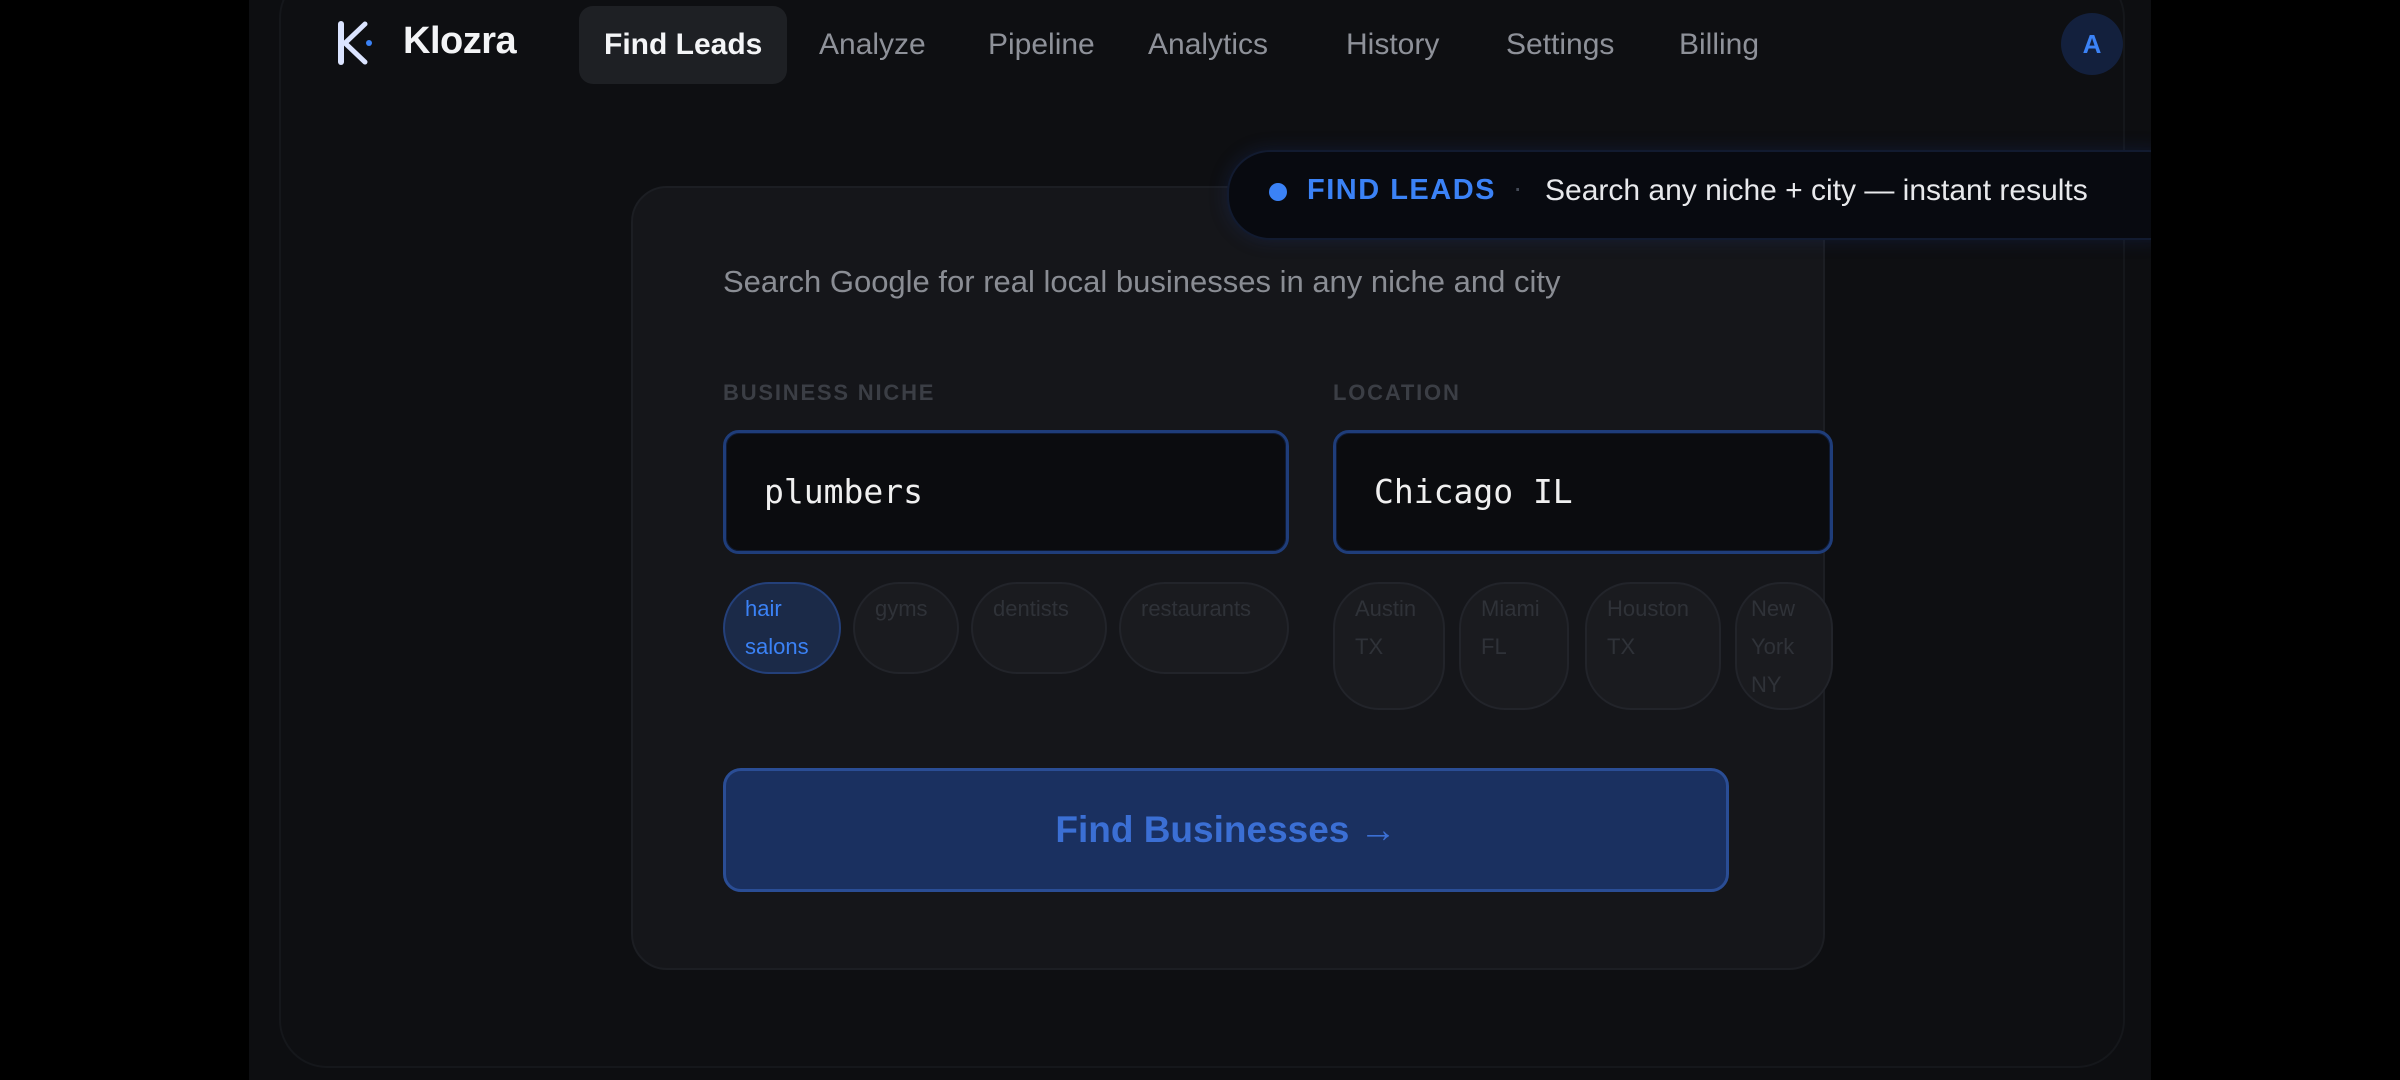 The width and height of the screenshot is (2400, 1080). What do you see at coordinates (460, 41) in the screenshot?
I see `brand-name: Klozra` at bounding box center [460, 41].